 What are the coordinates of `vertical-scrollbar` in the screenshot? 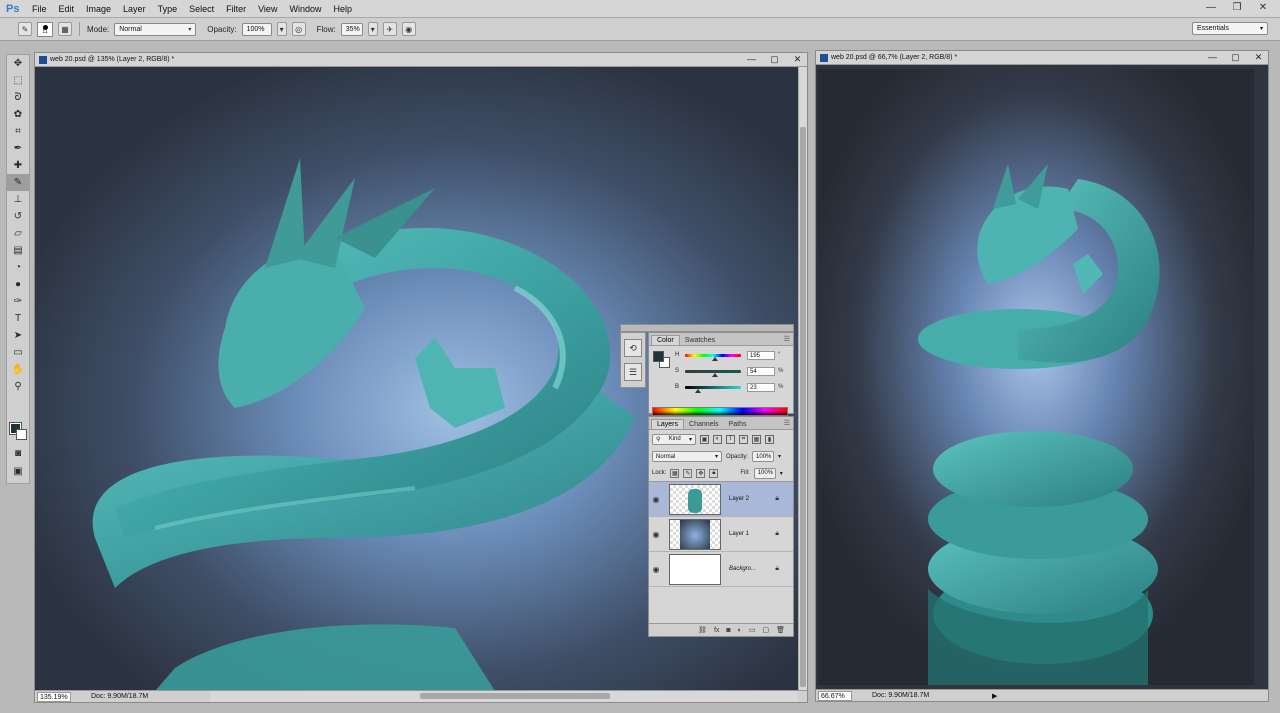 It's located at (802, 378).